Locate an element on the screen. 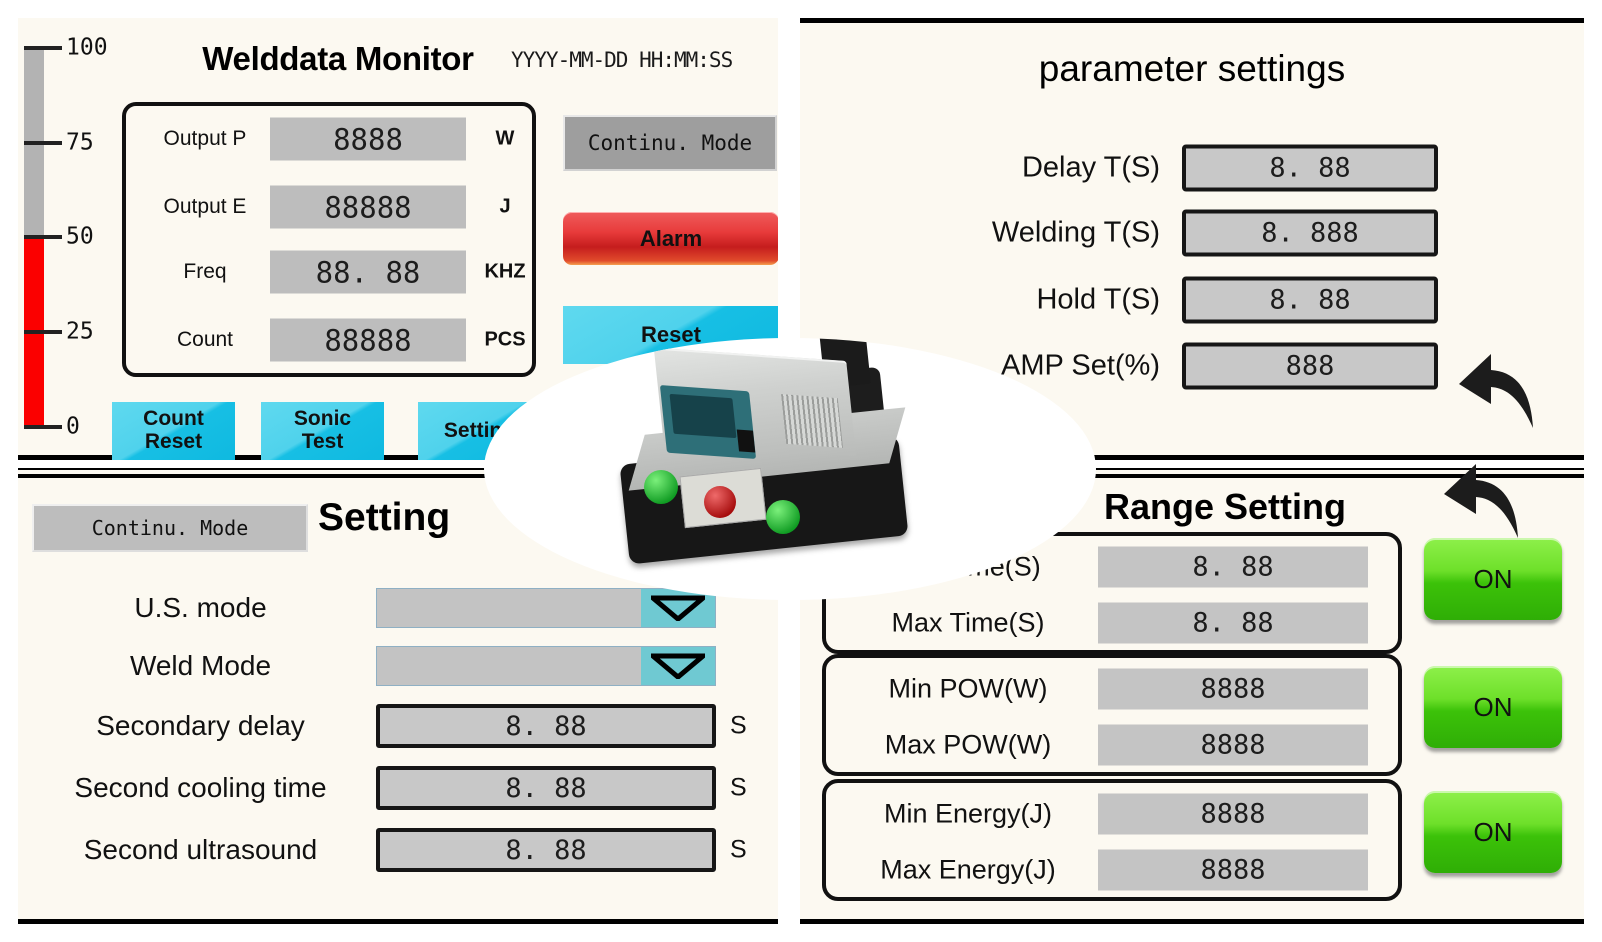 The image size is (1602, 942). readout-row: Freq 88. 88 KHZ is located at coordinates (329, 272).